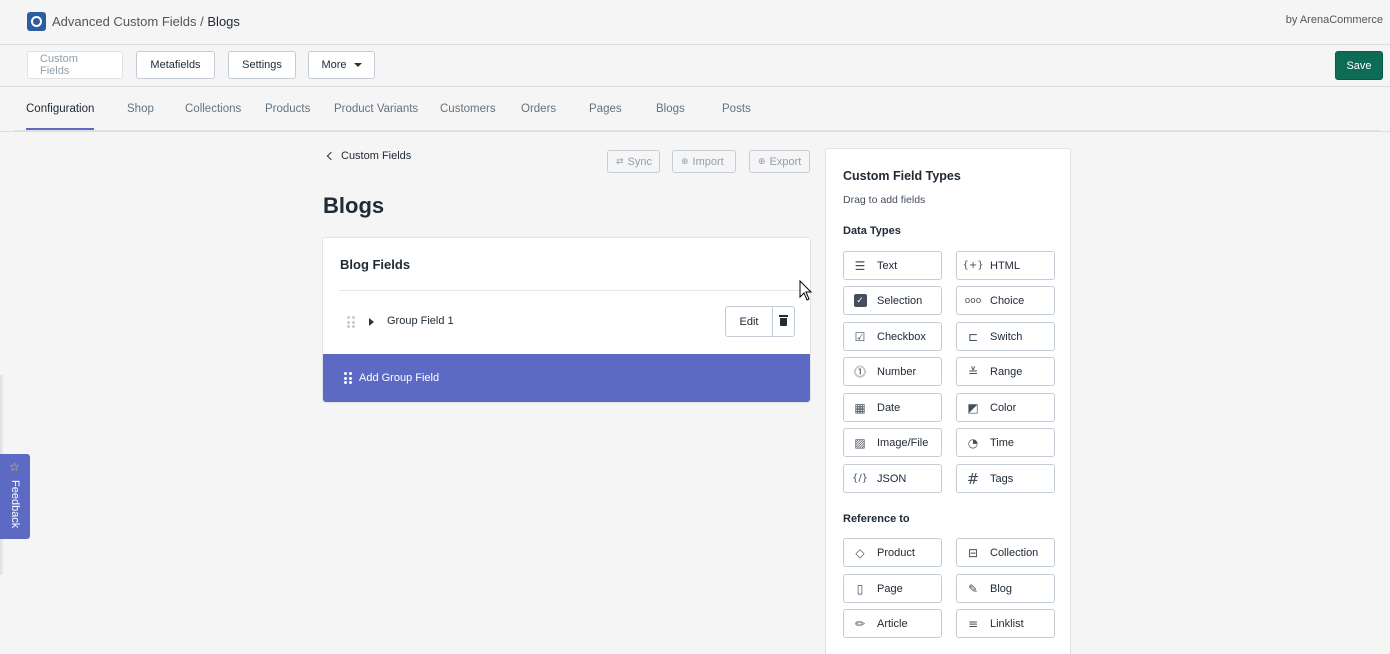 This screenshot has width=1390, height=654. Describe the element at coordinates (1002, 442) in the screenshot. I see `field-type-label: Time` at that location.